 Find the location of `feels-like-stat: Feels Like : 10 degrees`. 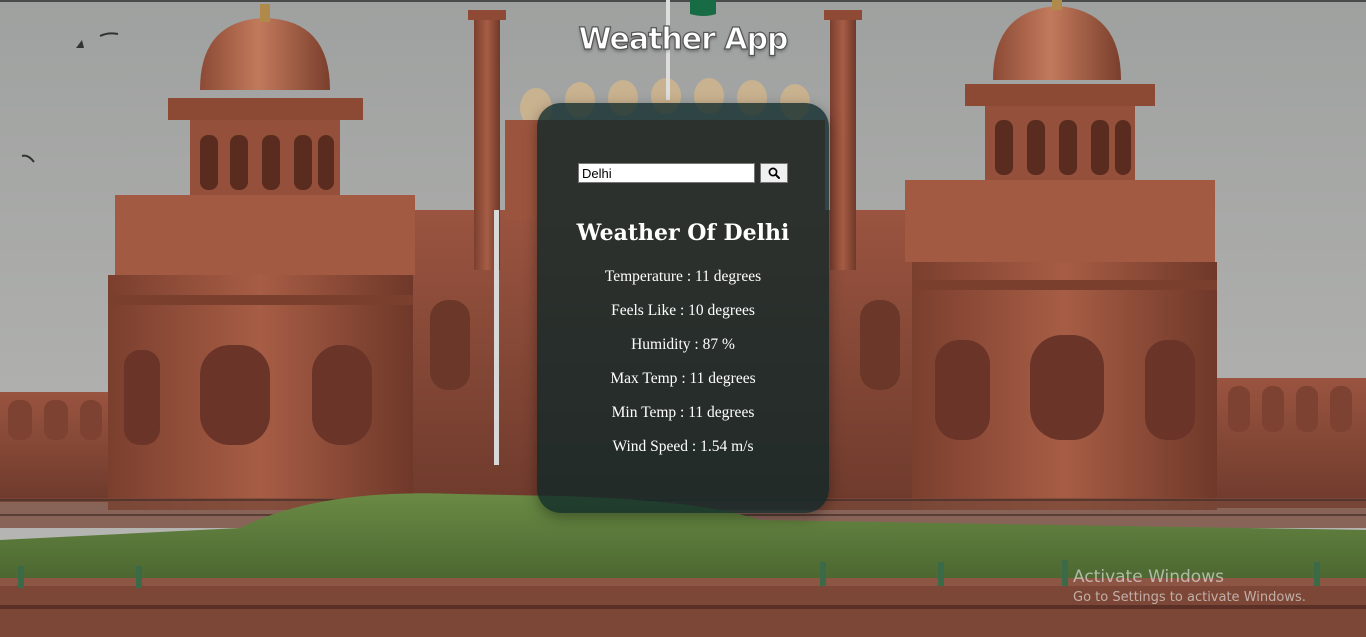

feels-like-stat: Feels Like : 10 degrees is located at coordinates (683, 311).